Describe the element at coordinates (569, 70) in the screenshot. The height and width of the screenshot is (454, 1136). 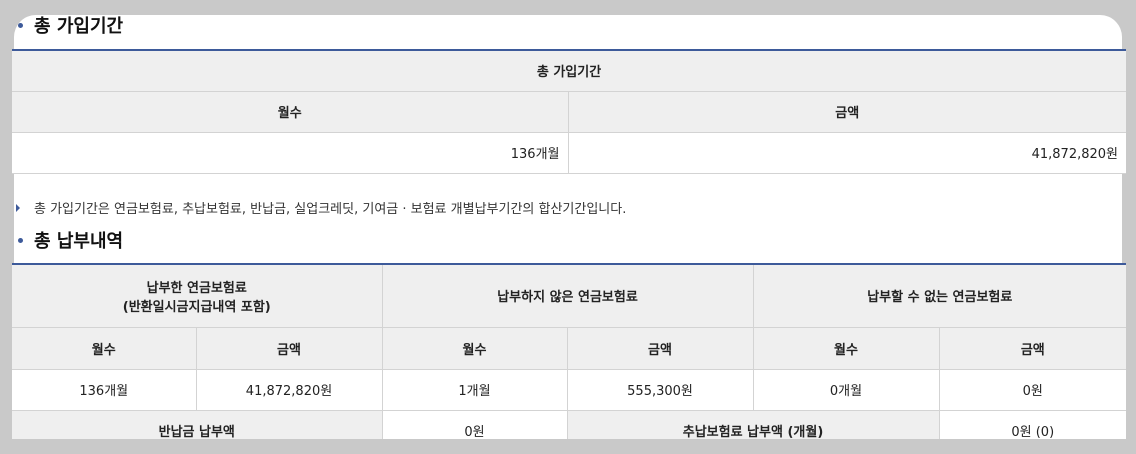
I see `table-caption: 총 가입기간` at that location.